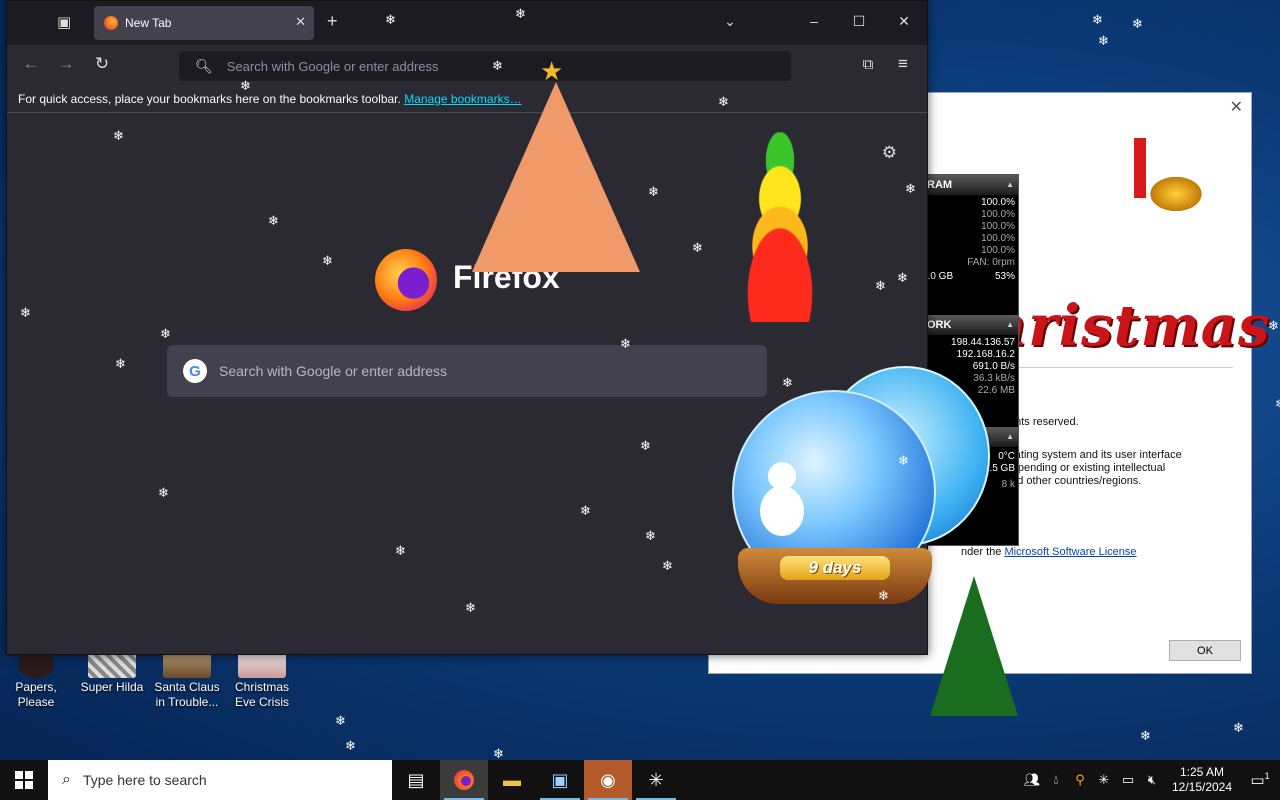  Describe the element at coordinates (983, 342) in the screenshot. I see `net-value: 198.44.136.57` at that location.